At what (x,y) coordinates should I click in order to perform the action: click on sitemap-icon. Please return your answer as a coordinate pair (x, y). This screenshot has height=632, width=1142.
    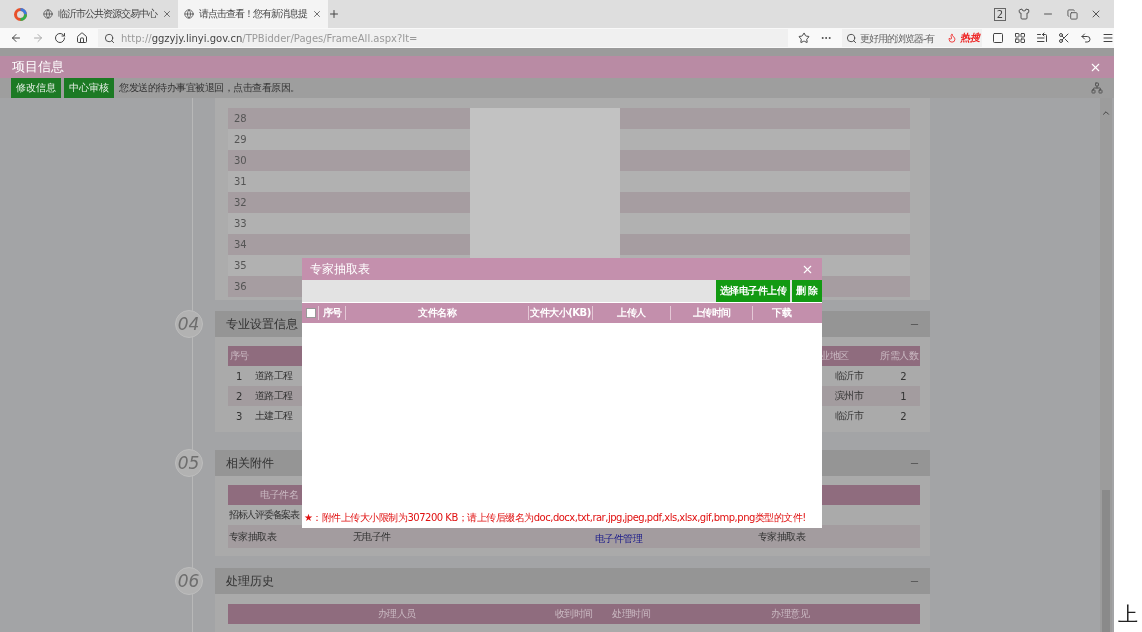
    Looking at the image, I should click on (1097, 88).